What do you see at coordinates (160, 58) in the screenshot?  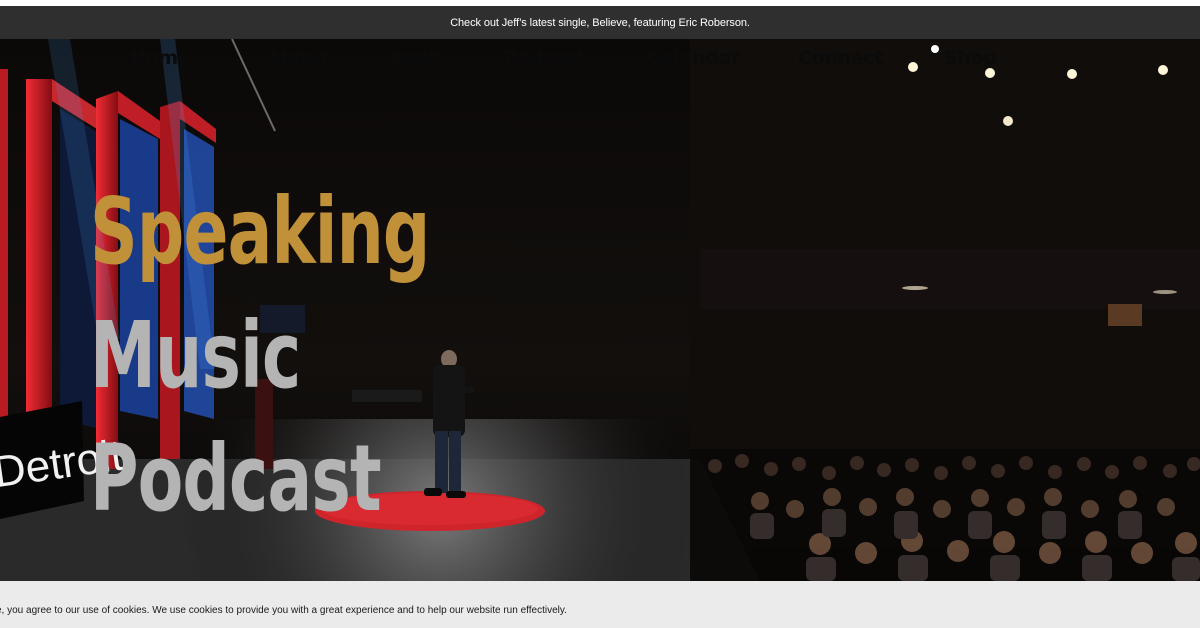 I see `nav-item-home: Home` at bounding box center [160, 58].